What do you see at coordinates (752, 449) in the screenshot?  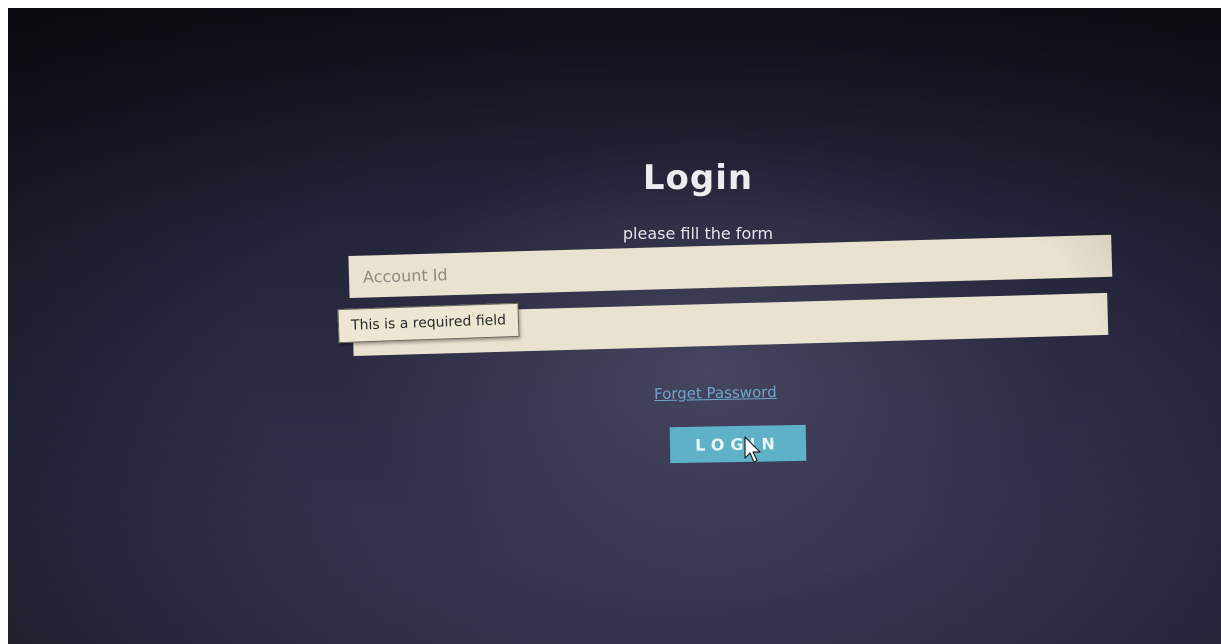 I see `mouse-cursor-icon` at bounding box center [752, 449].